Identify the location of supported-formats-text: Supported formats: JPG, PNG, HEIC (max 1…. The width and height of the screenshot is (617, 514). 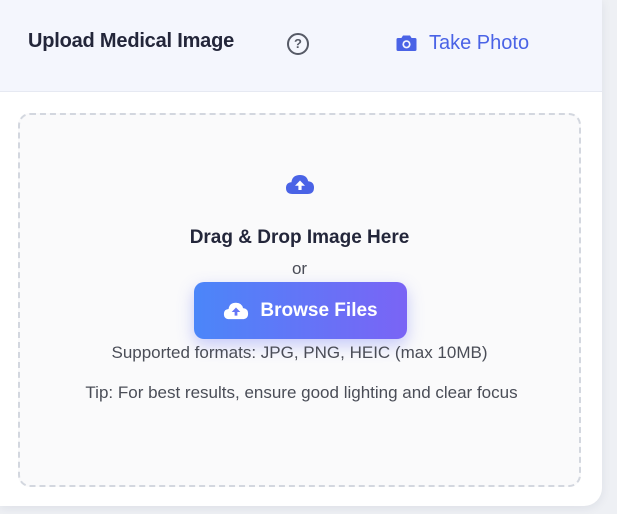
(299, 352).